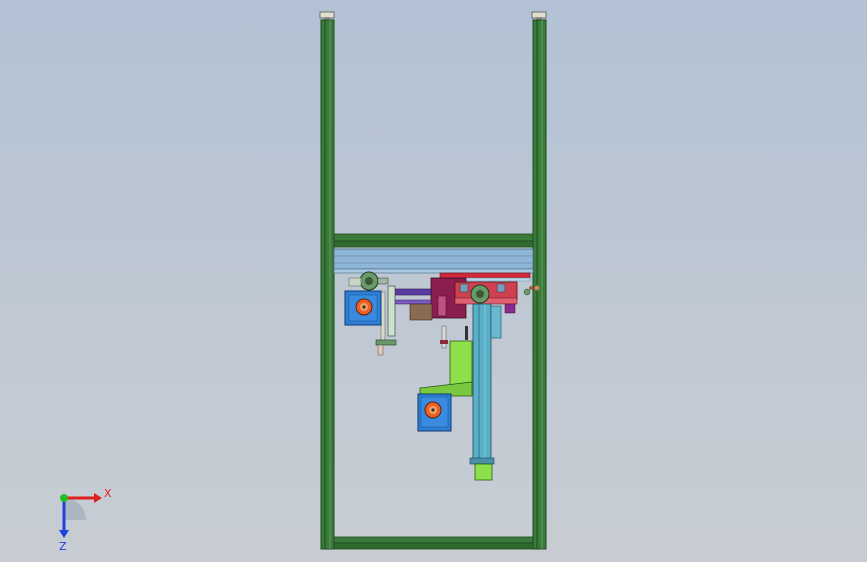  I want to click on y-axis-origin, so click(64, 498).